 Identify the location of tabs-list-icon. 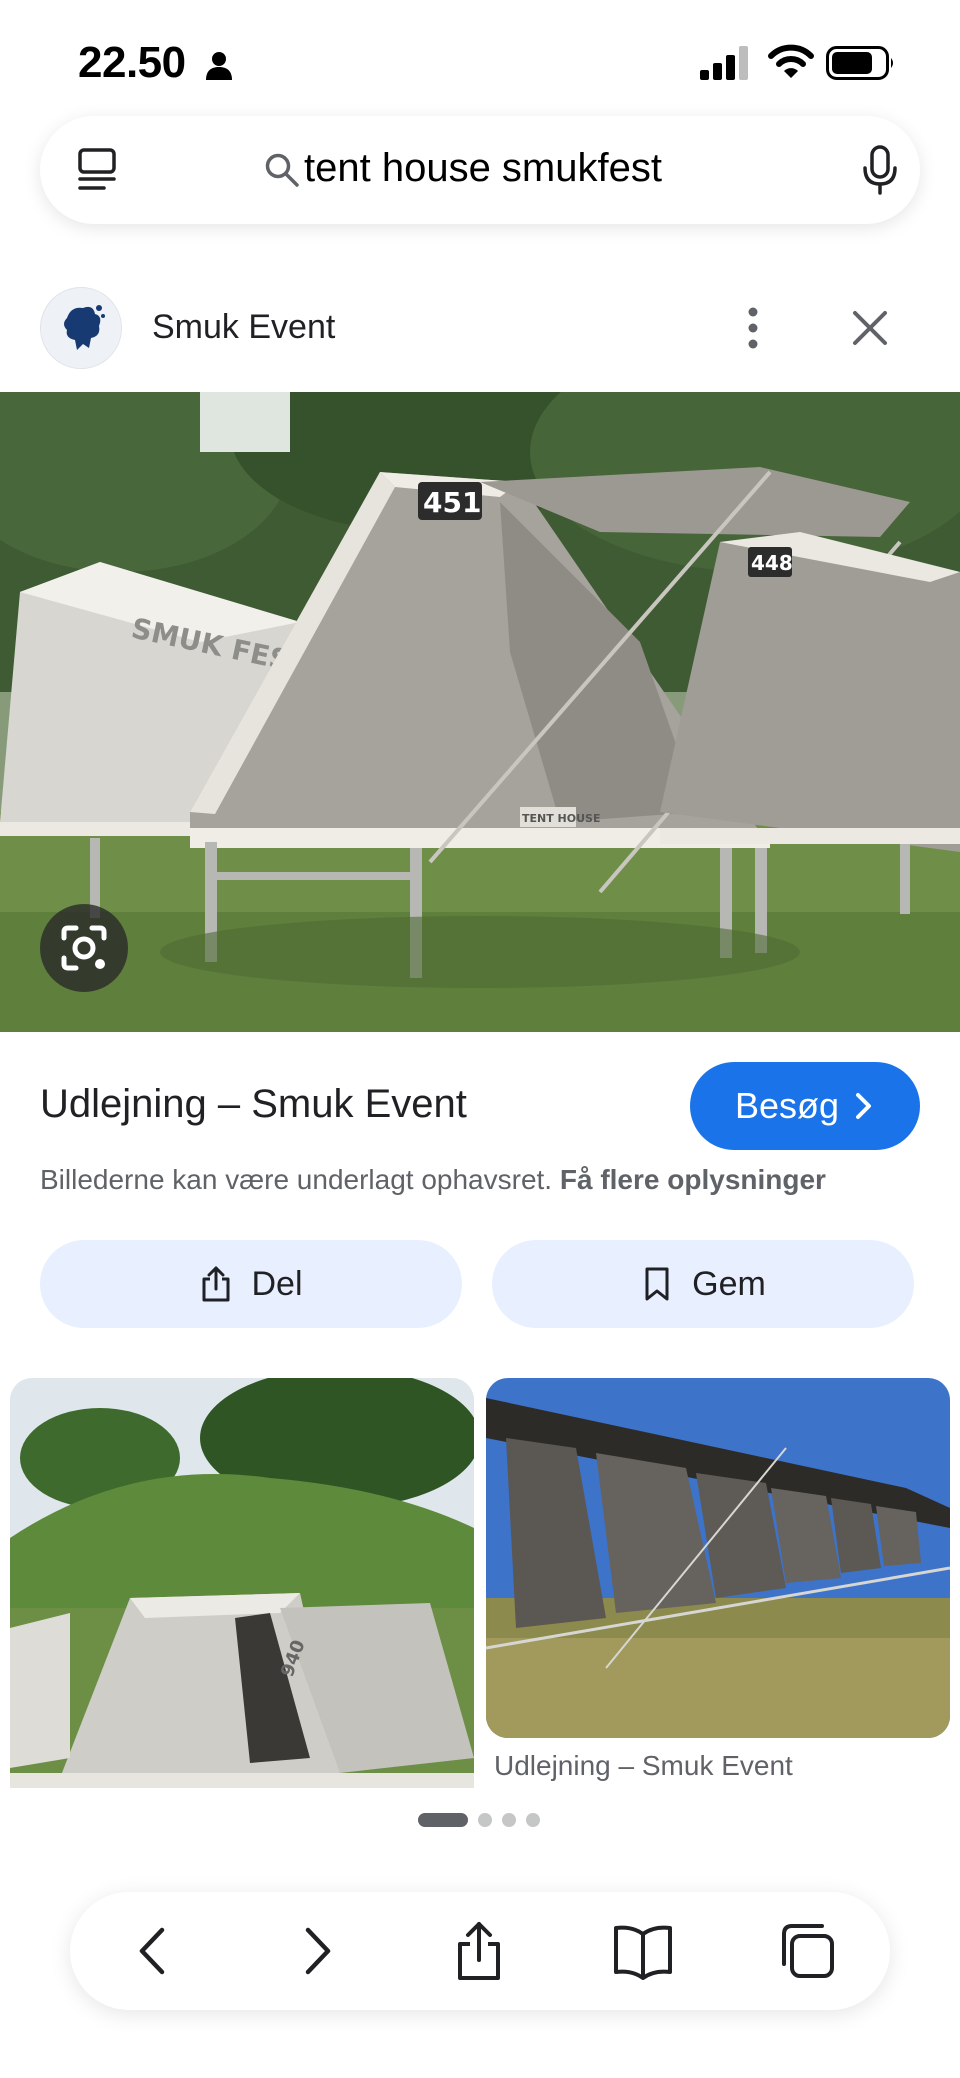
(98, 170).